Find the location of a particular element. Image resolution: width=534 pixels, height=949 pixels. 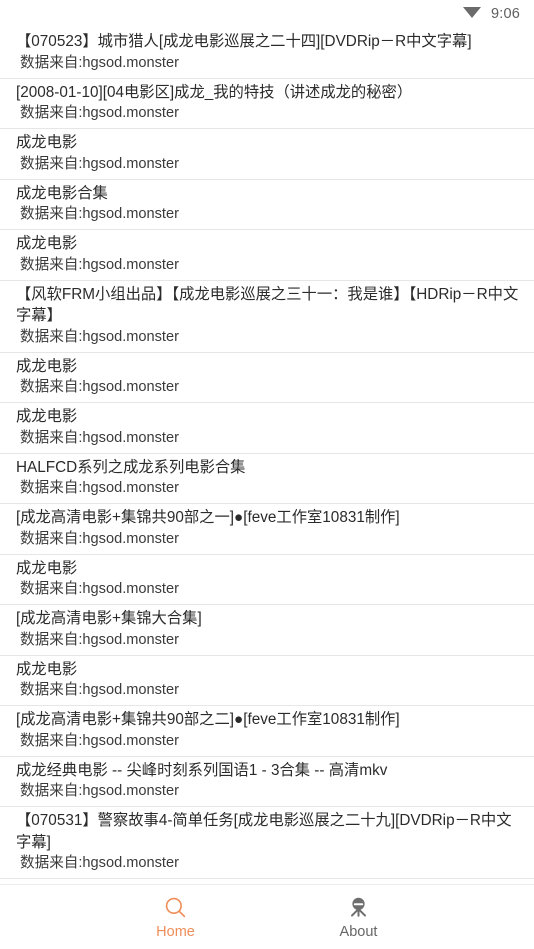

list-item-title: 【070523】城市猎人[成龙电影巡展之二十四][DVDRip－R中文字幕] is located at coordinates (244, 41).